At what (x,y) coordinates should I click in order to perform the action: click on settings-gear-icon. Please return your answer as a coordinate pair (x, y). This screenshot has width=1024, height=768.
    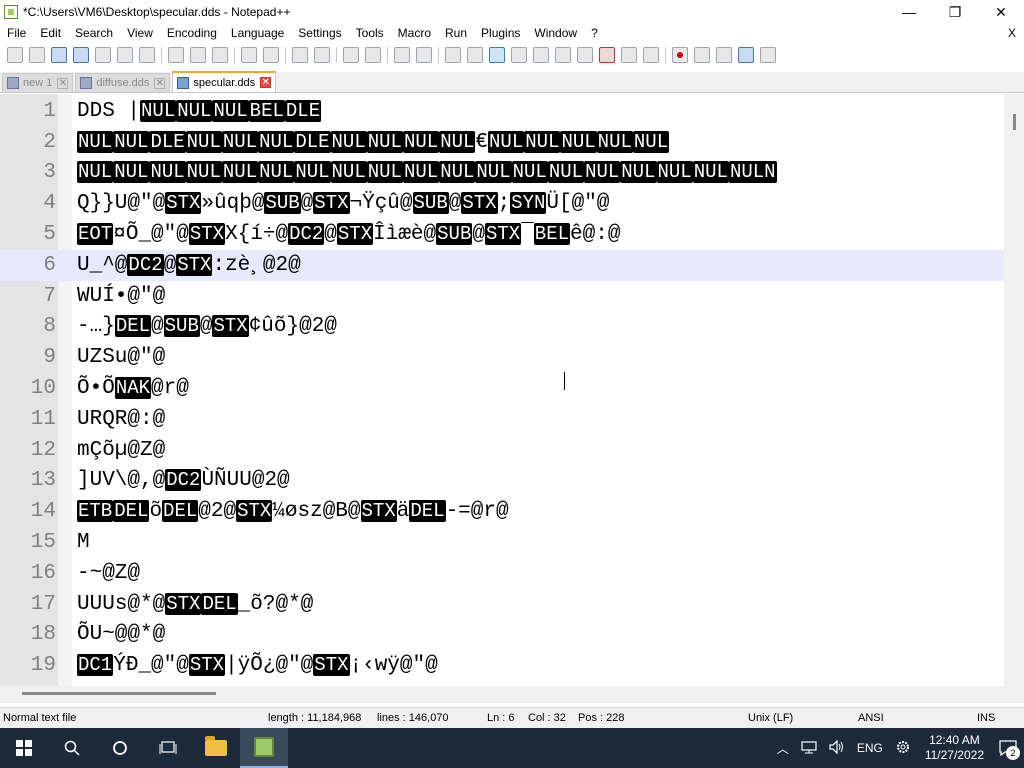
    Looking at the image, I should click on (903, 748).